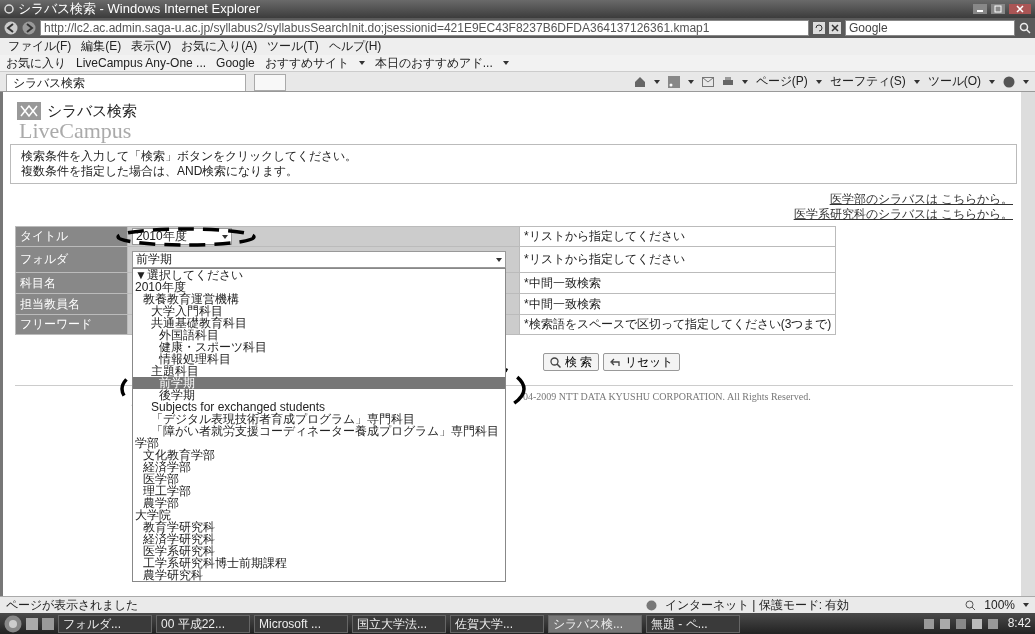 The width and height of the screenshot is (1035, 634). I want to click on dropdown-option: 大学入門科目, so click(319, 311).